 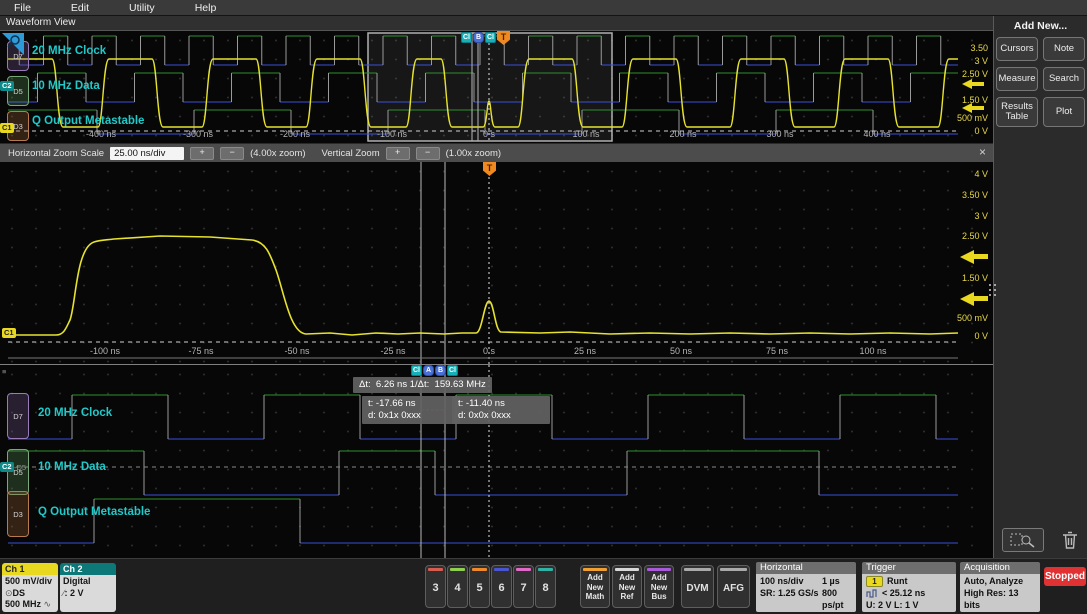 I want to click on ch2-name: Ch 2, so click(x=88, y=569).